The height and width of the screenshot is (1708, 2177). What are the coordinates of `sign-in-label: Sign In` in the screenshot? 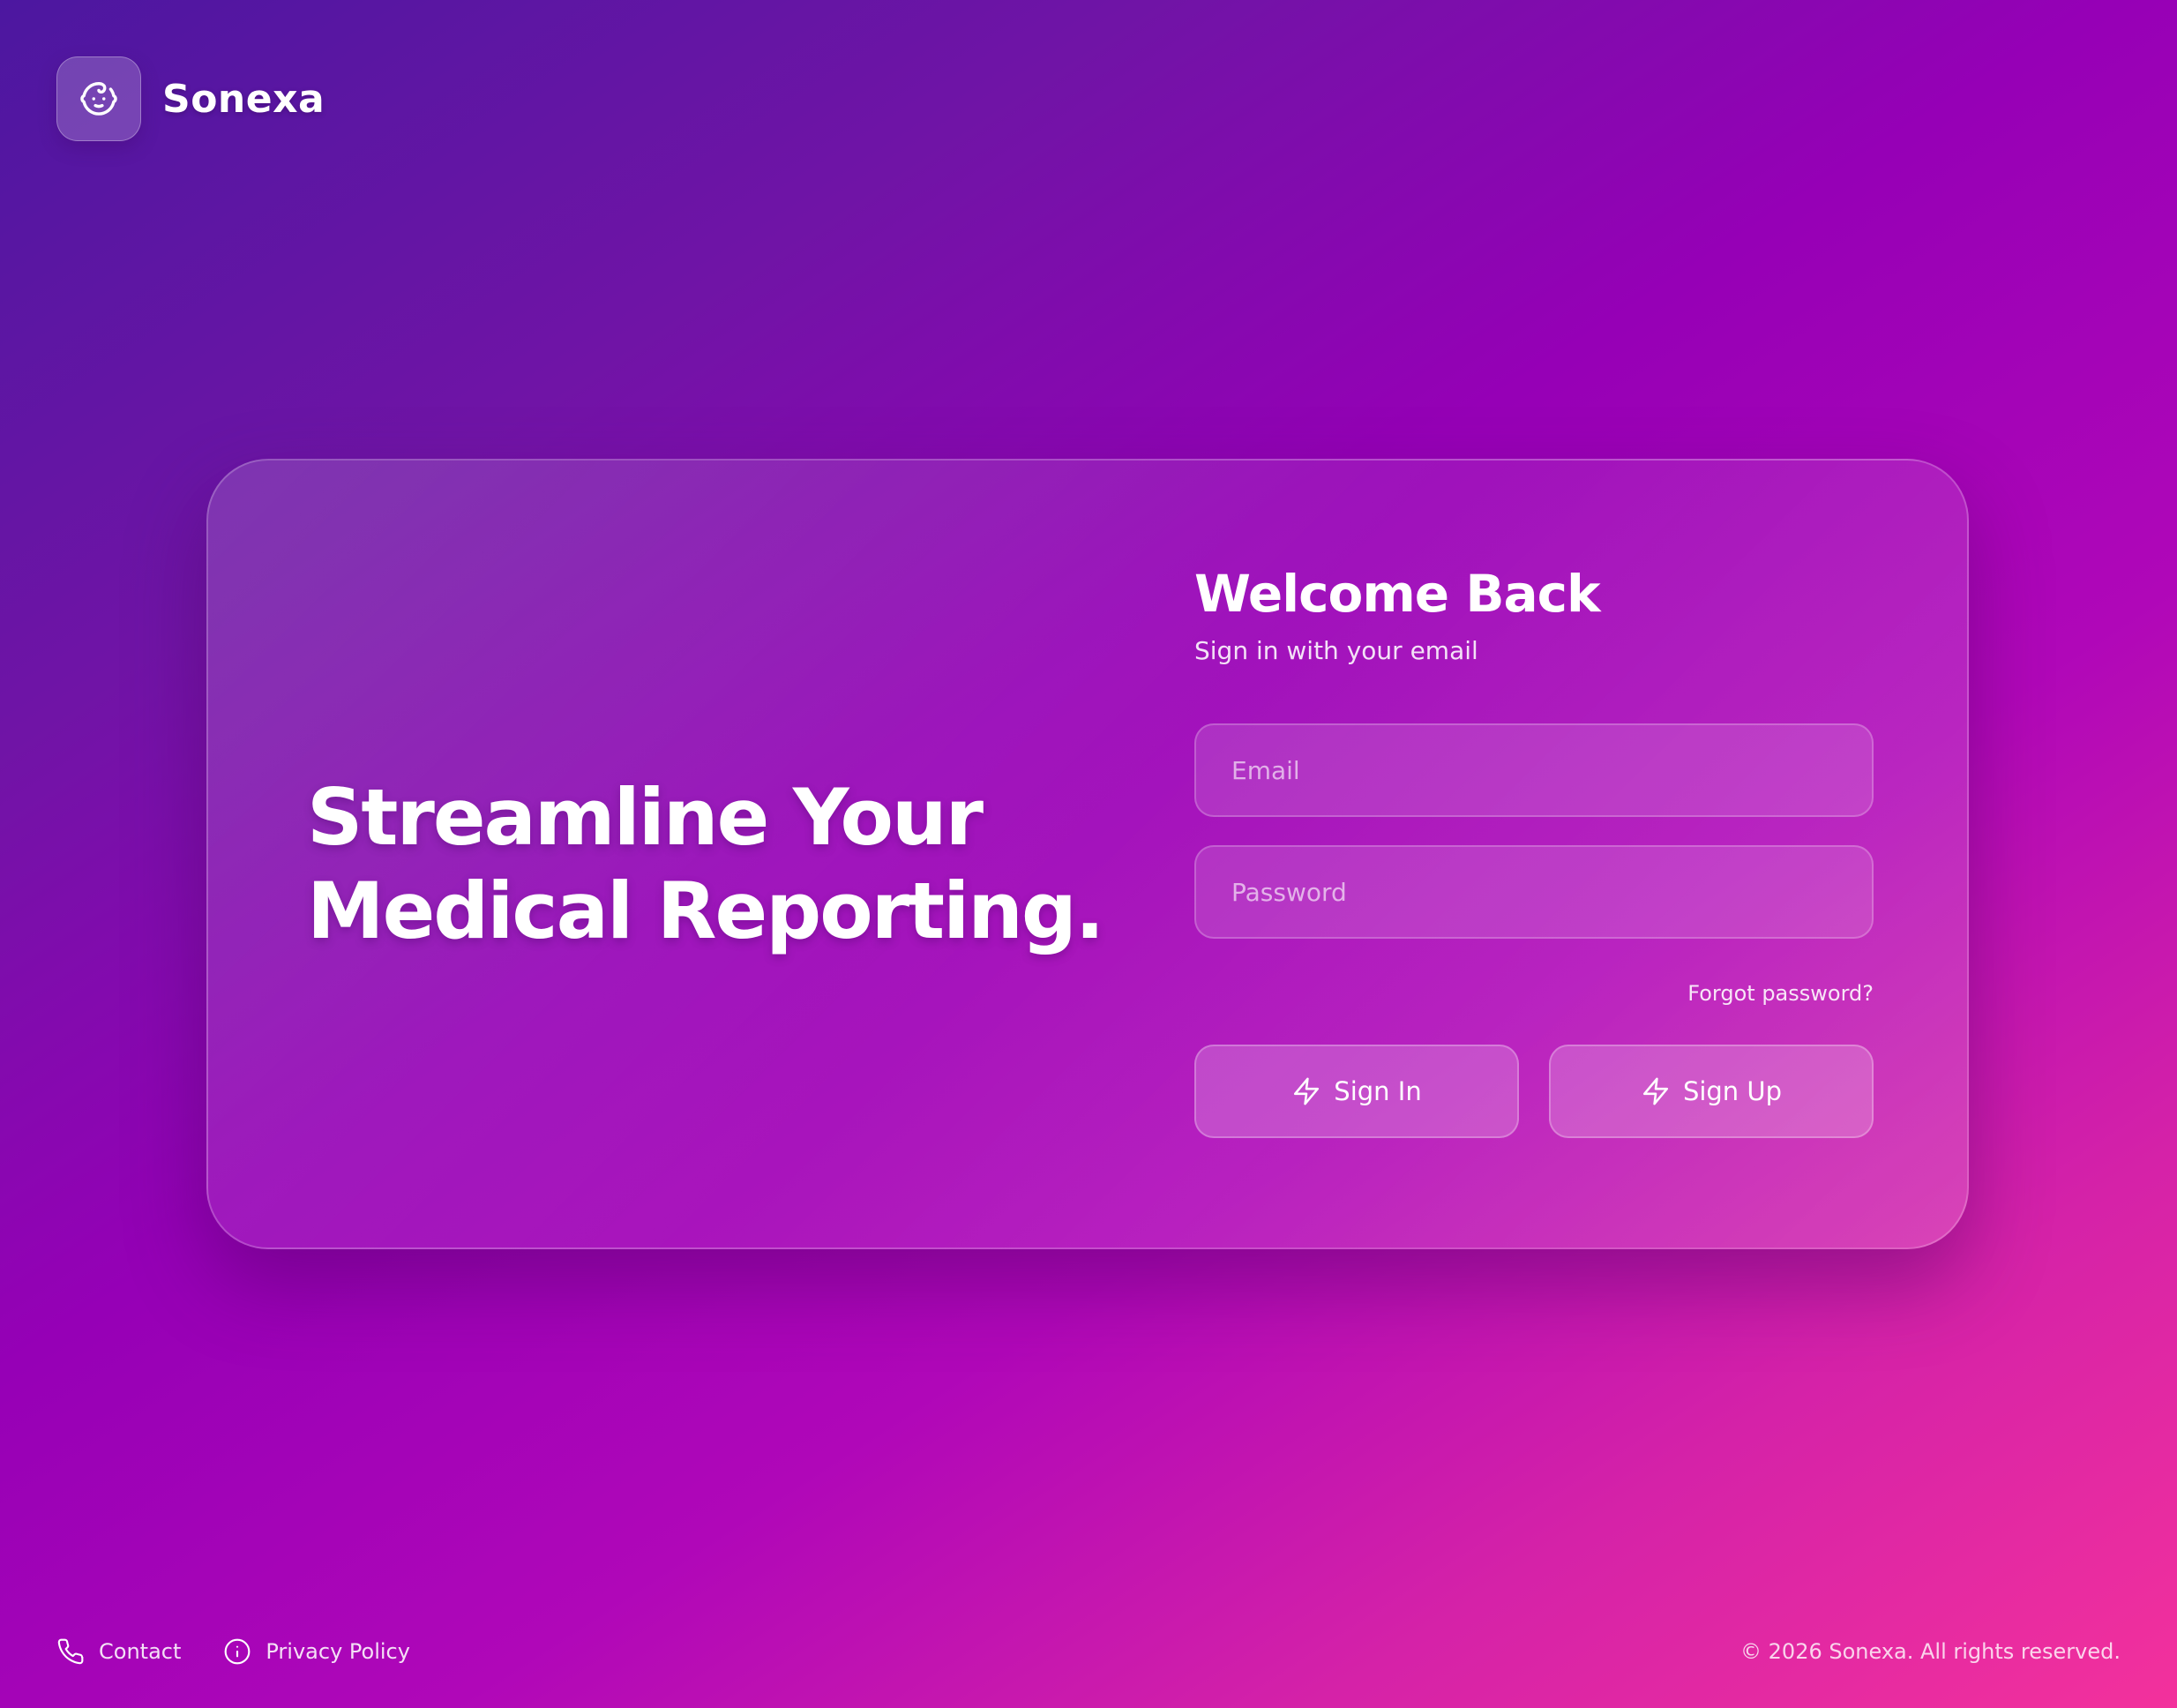 It's located at (1378, 1091).